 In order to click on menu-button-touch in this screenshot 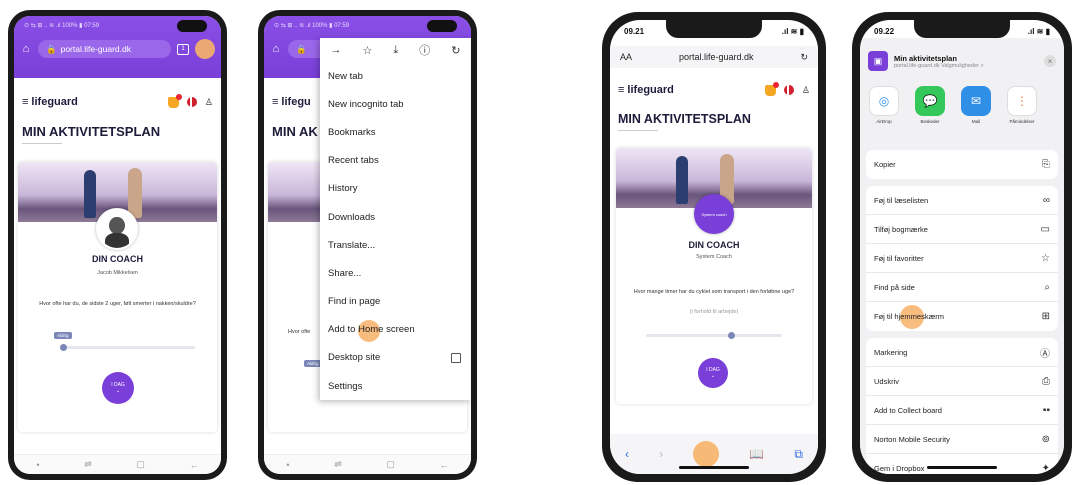, I will do `click(205, 49)`.